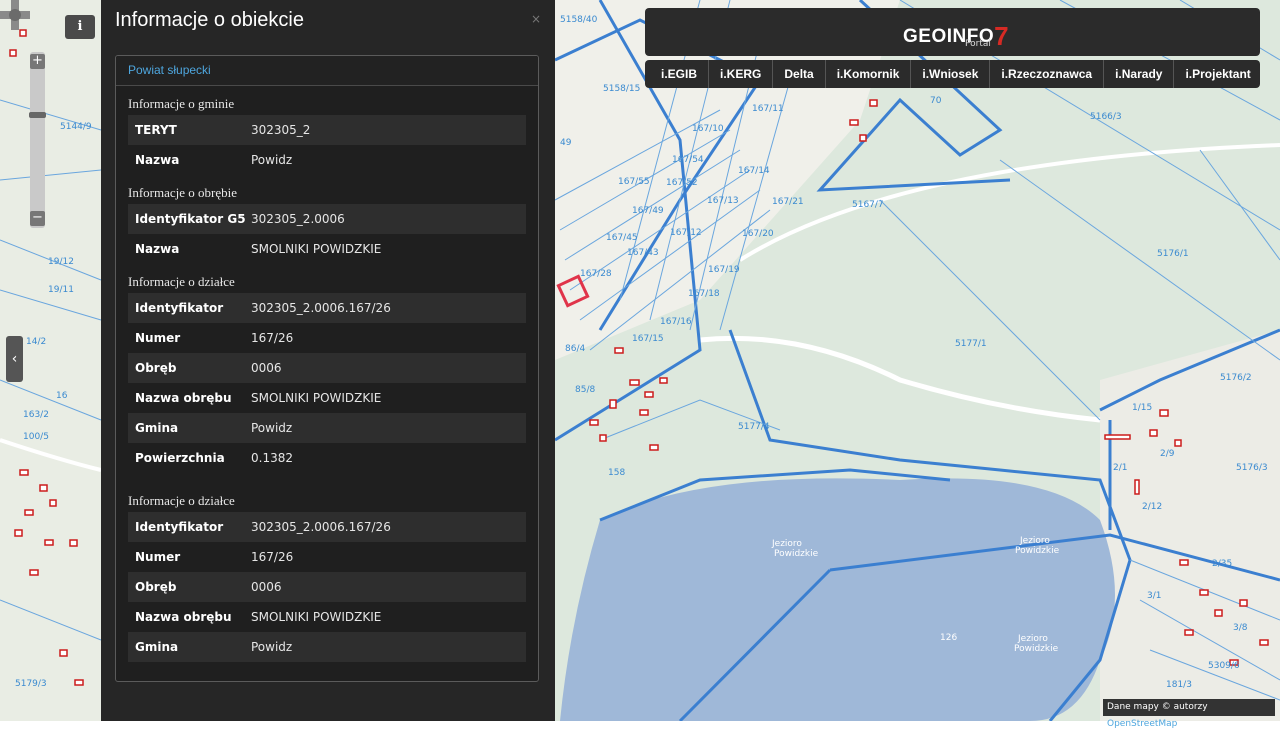 Image resolution: width=1280 pixels, height=733 pixels. What do you see at coordinates (80, 27) in the screenshot?
I see `info-icon: i` at bounding box center [80, 27].